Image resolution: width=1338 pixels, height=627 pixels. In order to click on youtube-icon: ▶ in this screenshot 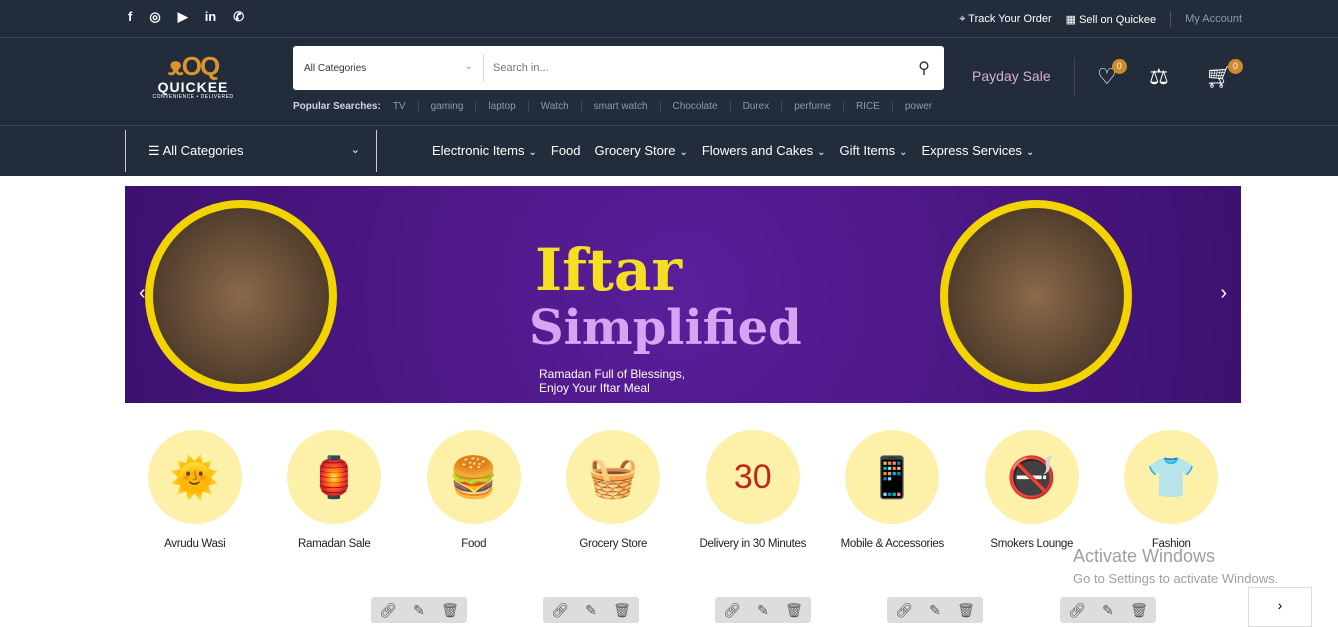, I will do `click(183, 17)`.